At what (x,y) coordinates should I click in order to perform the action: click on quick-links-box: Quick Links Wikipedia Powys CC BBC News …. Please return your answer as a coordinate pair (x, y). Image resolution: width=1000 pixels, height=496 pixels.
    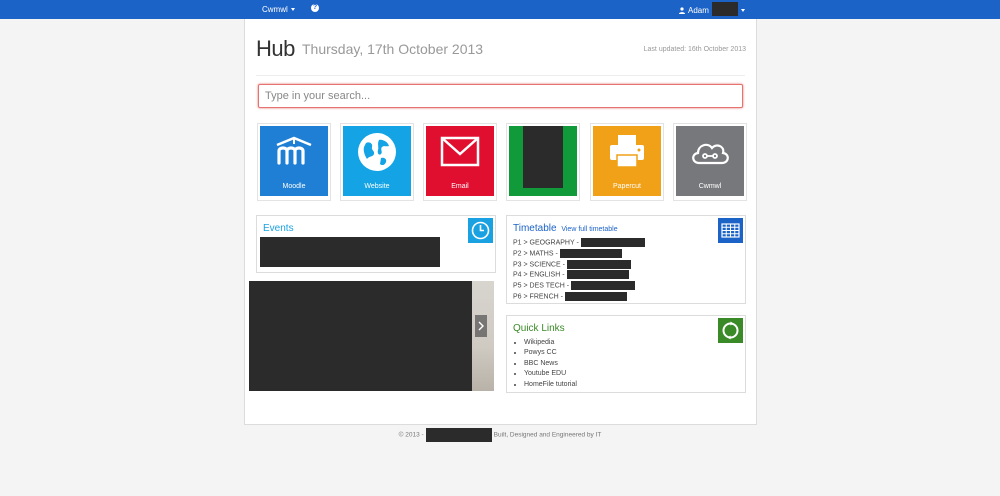
    Looking at the image, I should click on (626, 354).